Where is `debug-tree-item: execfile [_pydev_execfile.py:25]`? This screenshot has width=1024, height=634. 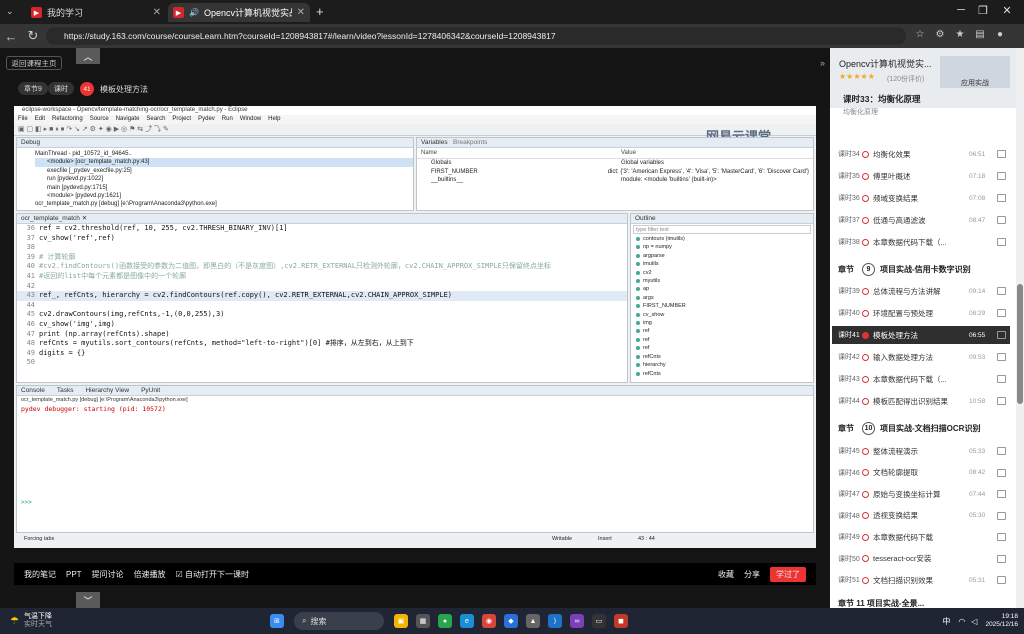
debug-tree-item: execfile [_pydev_execfile.py:25] is located at coordinates (224, 171).